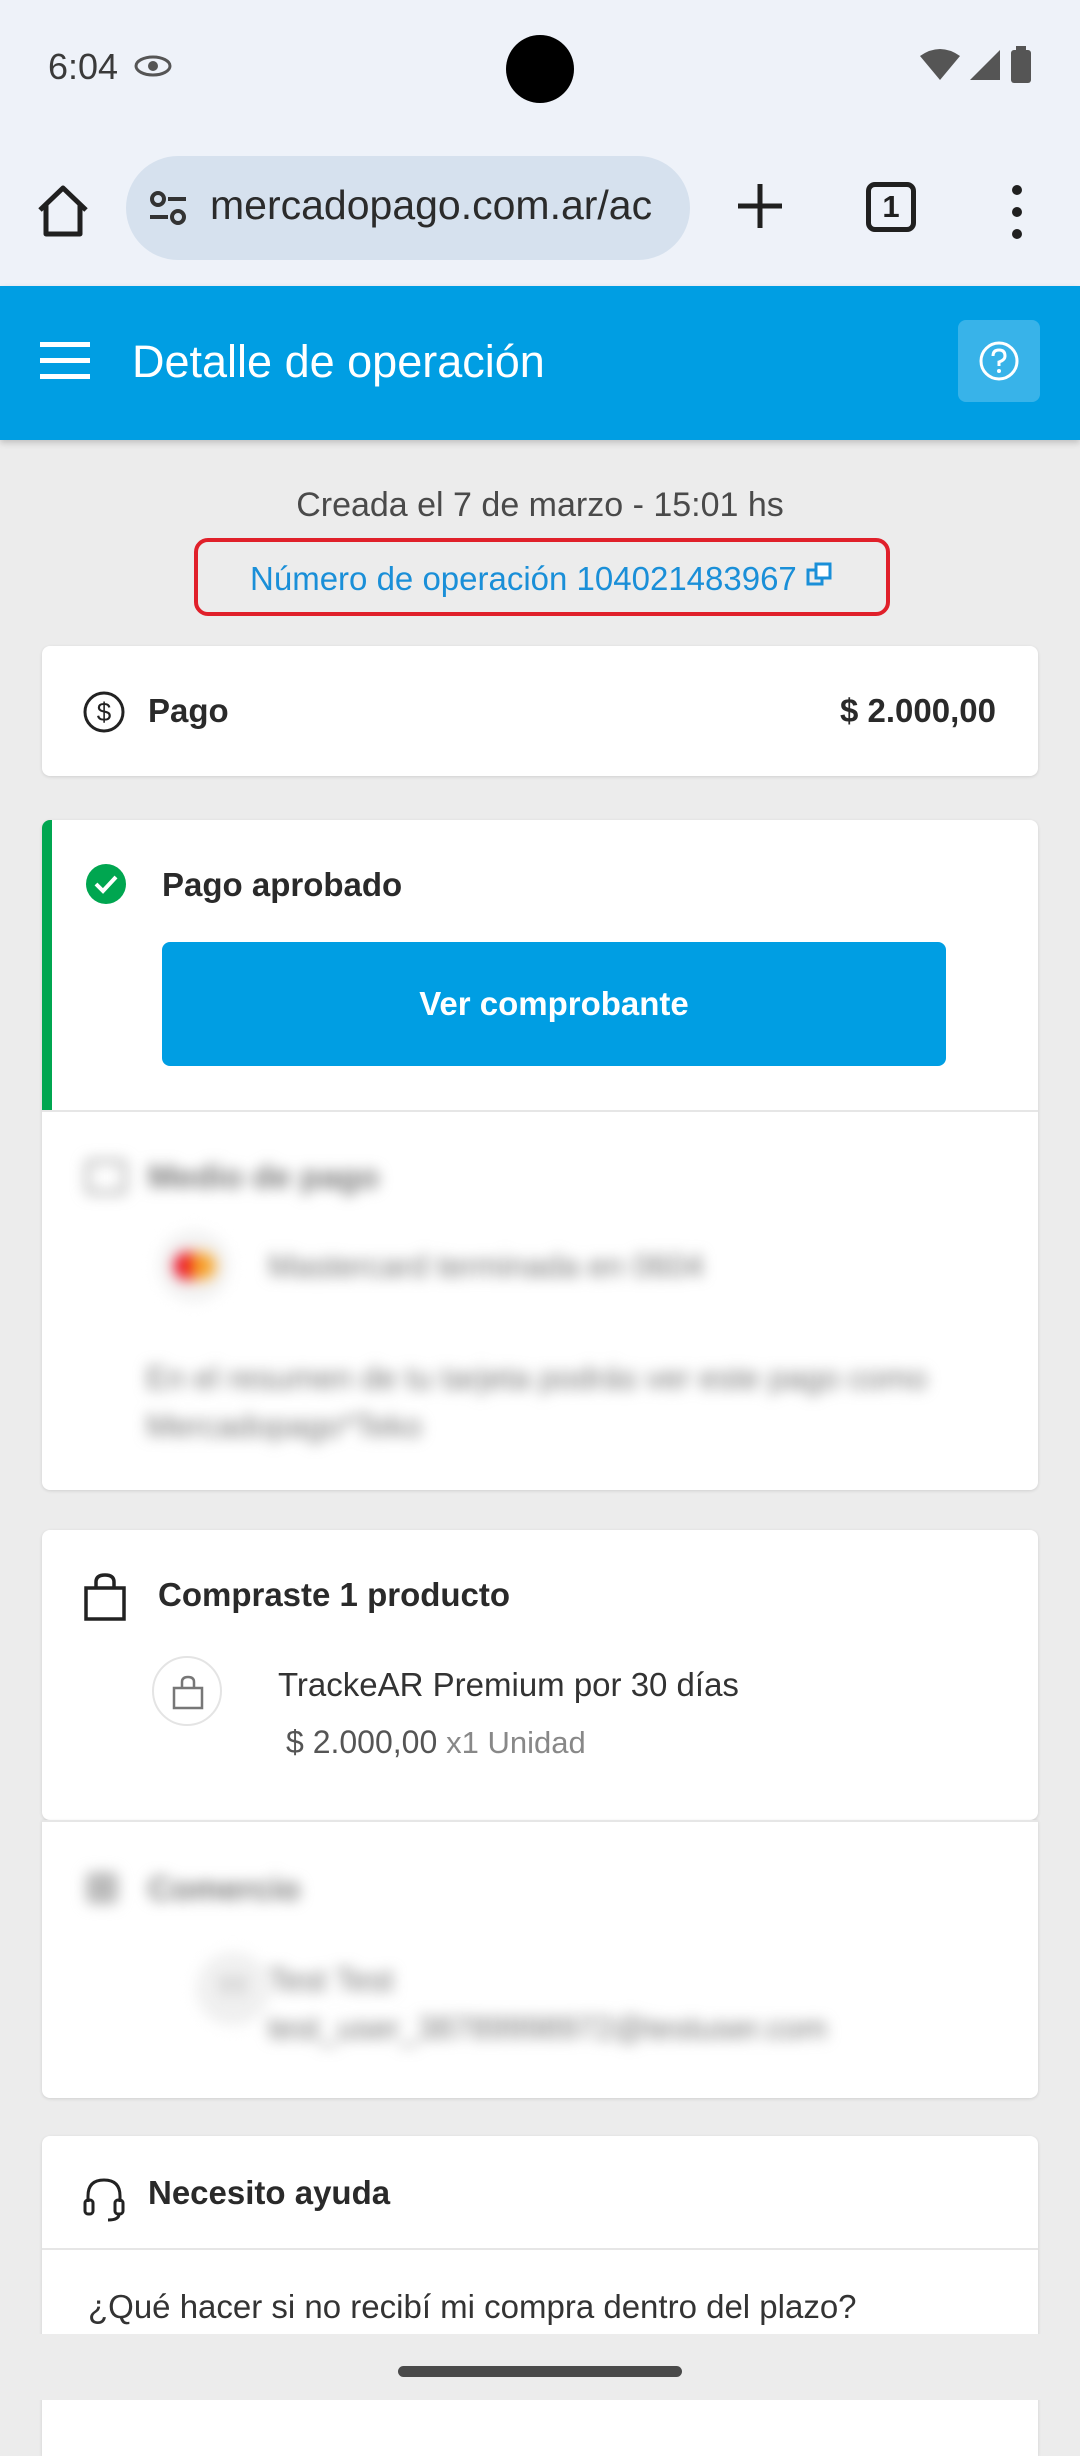  I want to click on product-name: TrackeAR Premium por 30 días, so click(508, 1684).